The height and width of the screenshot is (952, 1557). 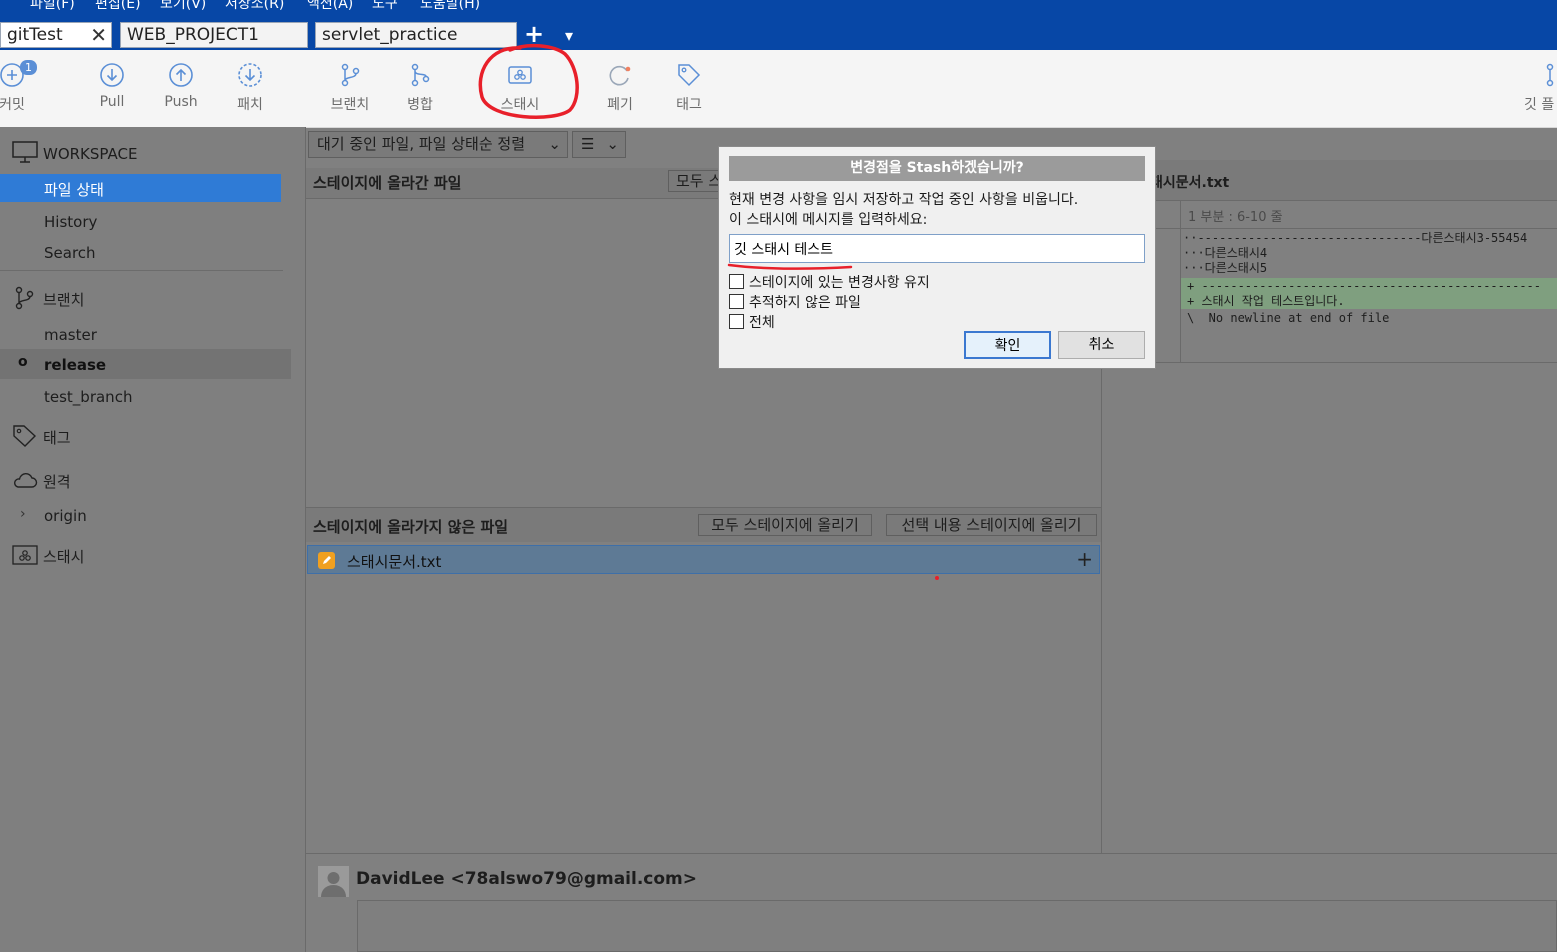 What do you see at coordinates (805, 303) in the screenshot?
I see `checkbox-label: 추적하지 않은 파일` at bounding box center [805, 303].